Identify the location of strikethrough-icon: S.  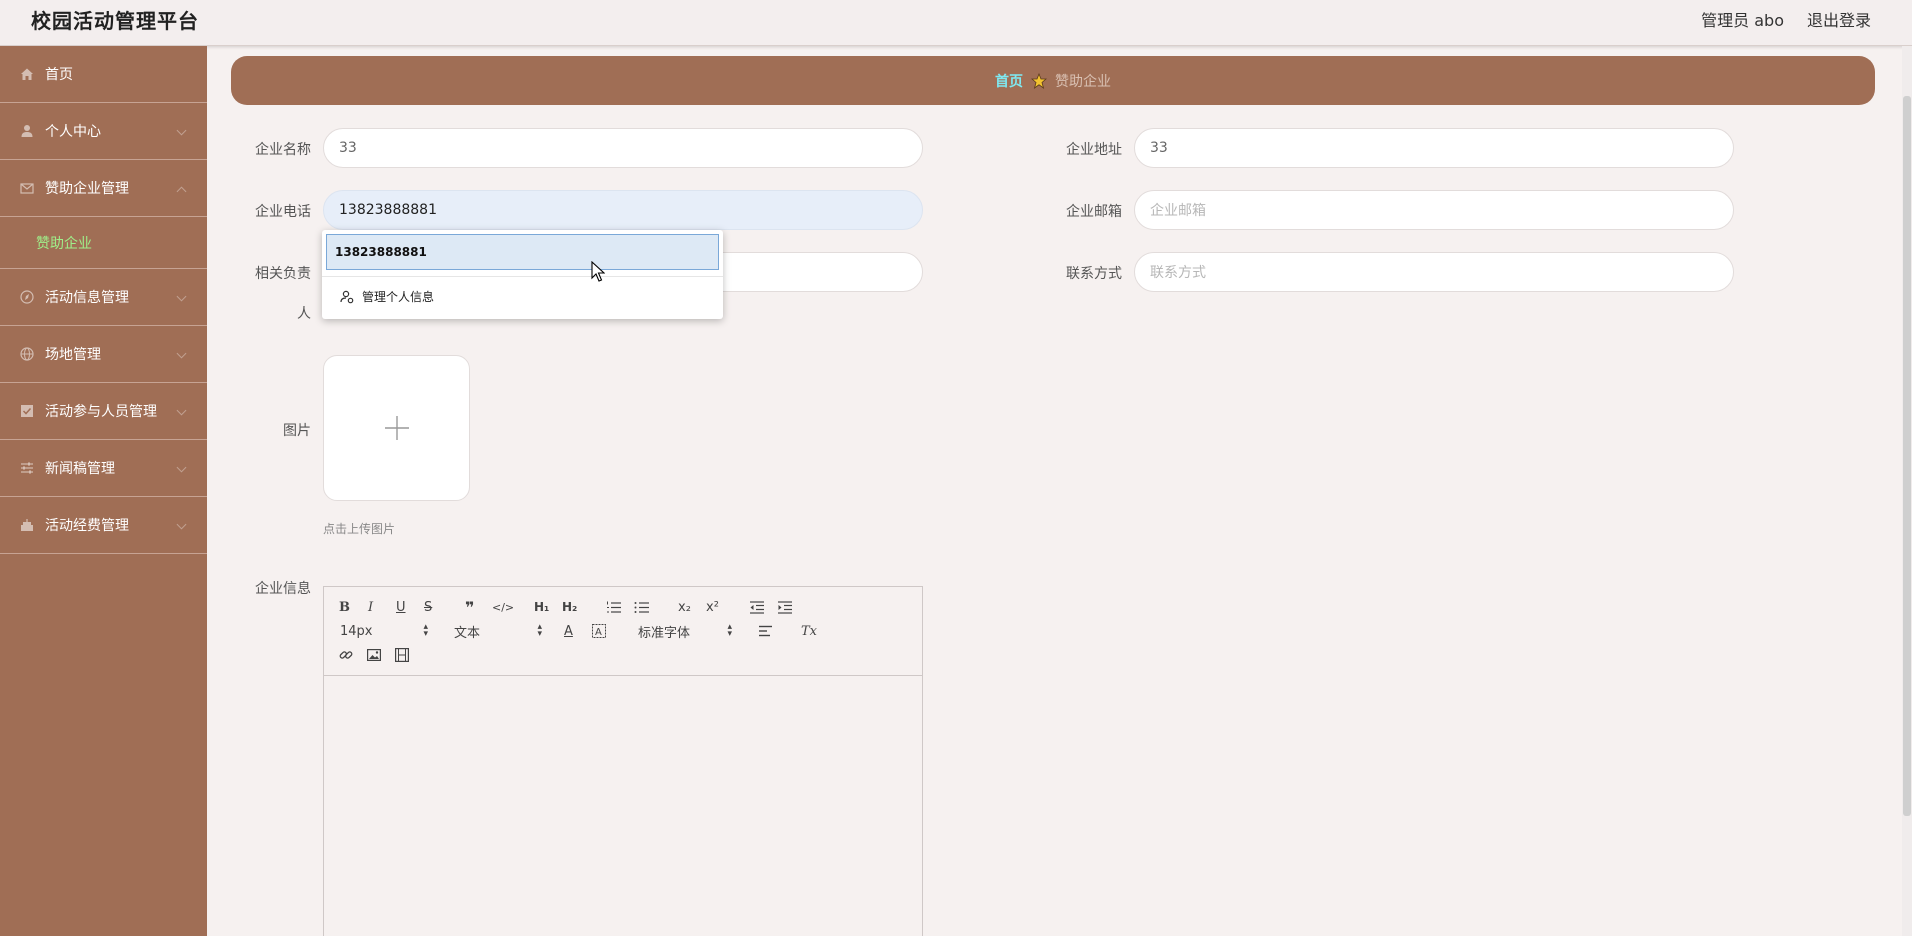
(428, 607).